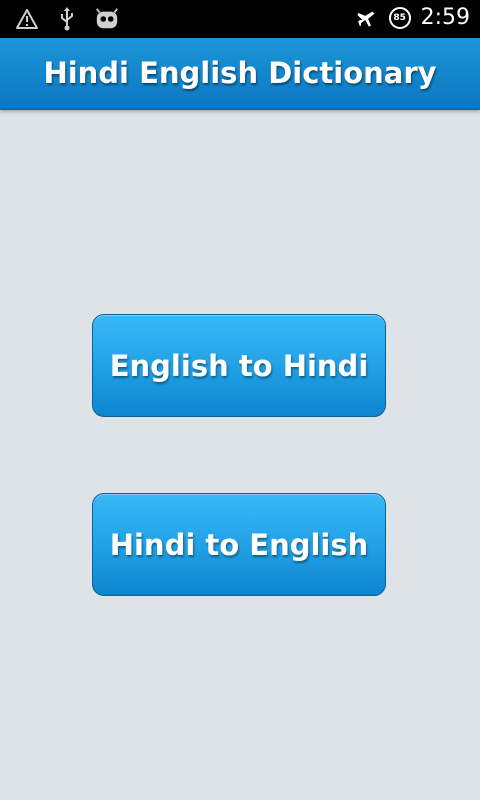 Image resolution: width=480 pixels, height=800 pixels. Describe the element at coordinates (27, 19) in the screenshot. I see `warning-icon` at that location.